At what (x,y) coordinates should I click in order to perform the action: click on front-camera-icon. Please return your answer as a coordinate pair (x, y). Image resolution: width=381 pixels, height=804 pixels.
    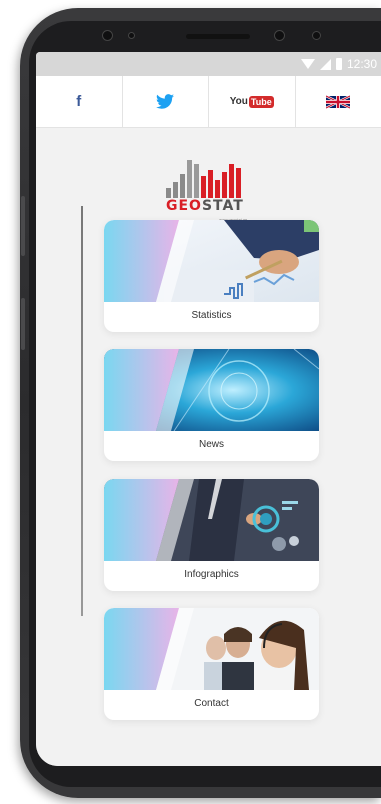
    Looking at the image, I should click on (107, 35).